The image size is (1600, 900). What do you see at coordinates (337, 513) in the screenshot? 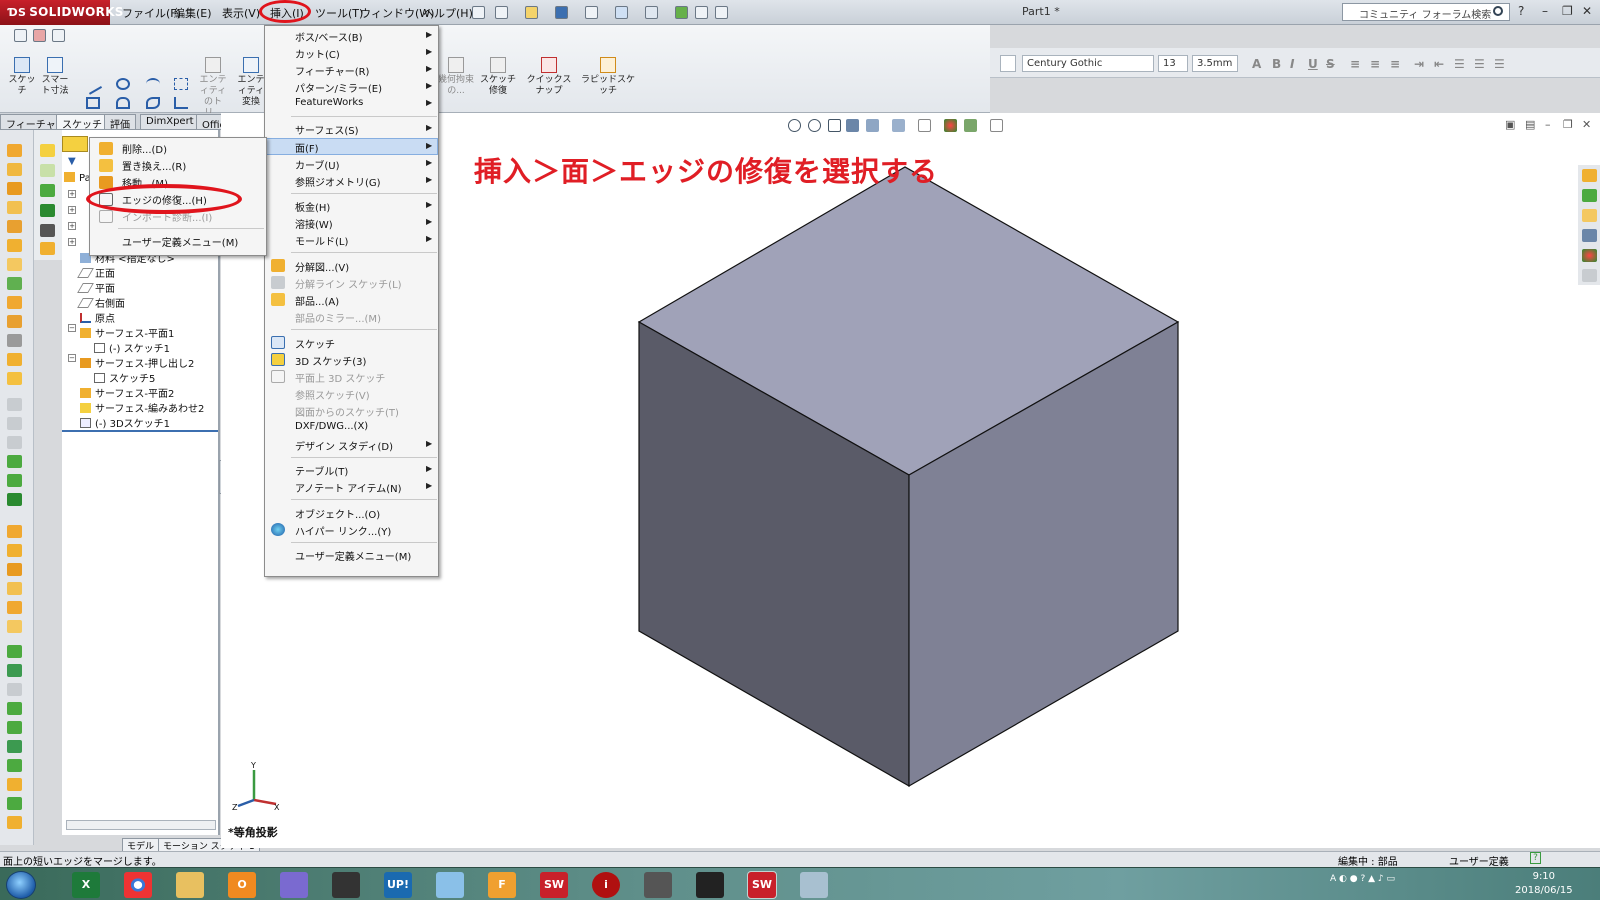
I see `menu-item-object: オブジェクト...(O)` at bounding box center [337, 513].